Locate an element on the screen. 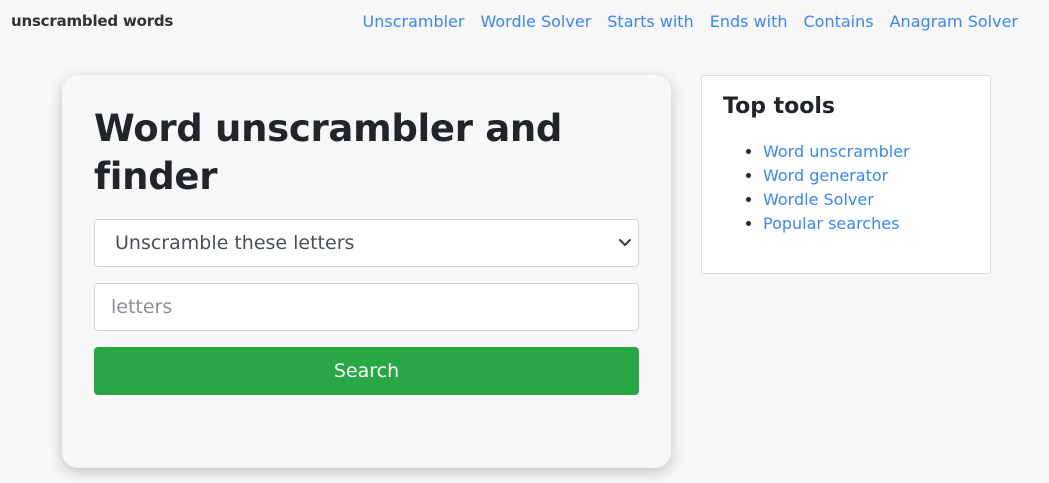 Image resolution: width=1049 pixels, height=483 pixels. nav-link-wordle-solver: Wordle Solver is located at coordinates (535, 21).